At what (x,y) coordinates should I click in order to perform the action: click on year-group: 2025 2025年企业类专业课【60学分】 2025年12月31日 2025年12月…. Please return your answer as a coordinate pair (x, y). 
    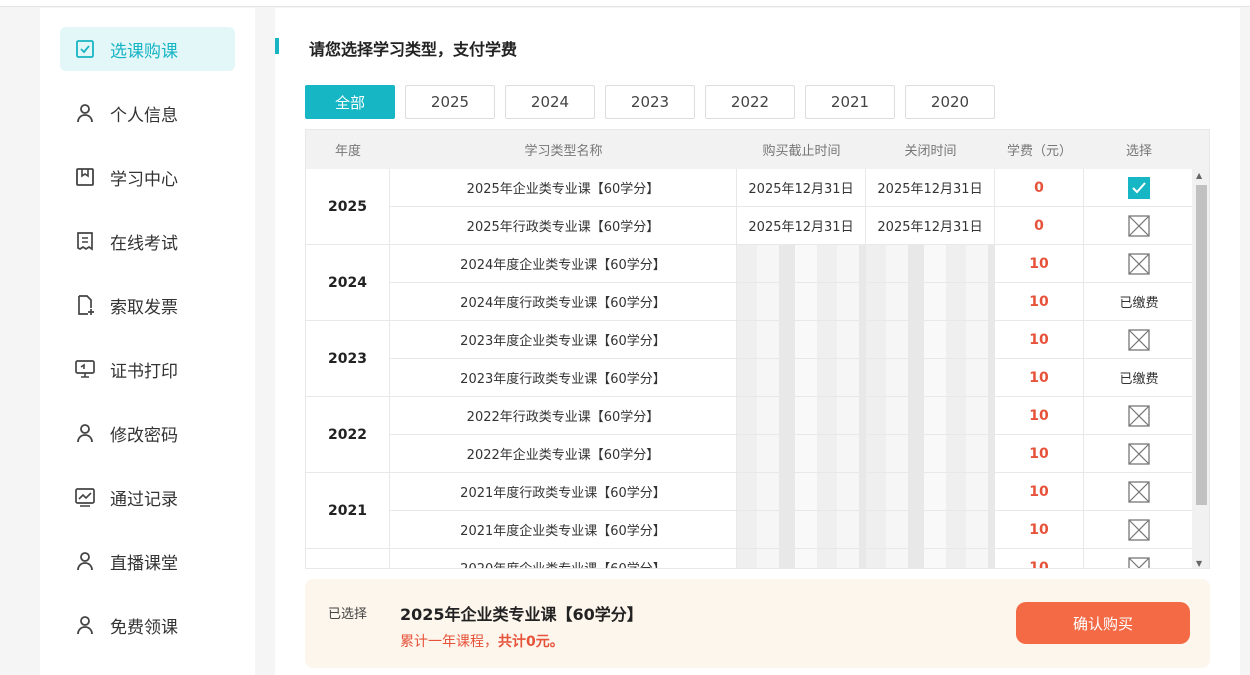
    Looking at the image, I should click on (750, 207).